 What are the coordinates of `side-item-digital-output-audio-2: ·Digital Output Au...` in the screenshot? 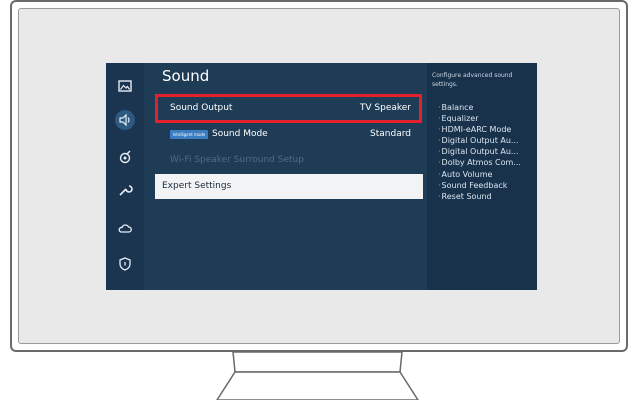 It's located at (478, 152).